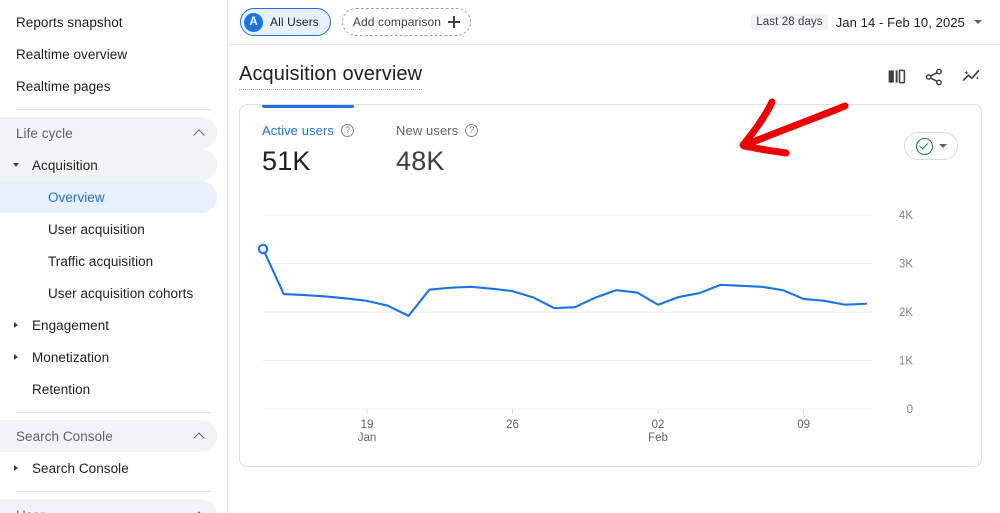 This screenshot has width=1000, height=513. I want to click on date-range-picker: Jan 14 - Feb 10, 2025, so click(900, 22).